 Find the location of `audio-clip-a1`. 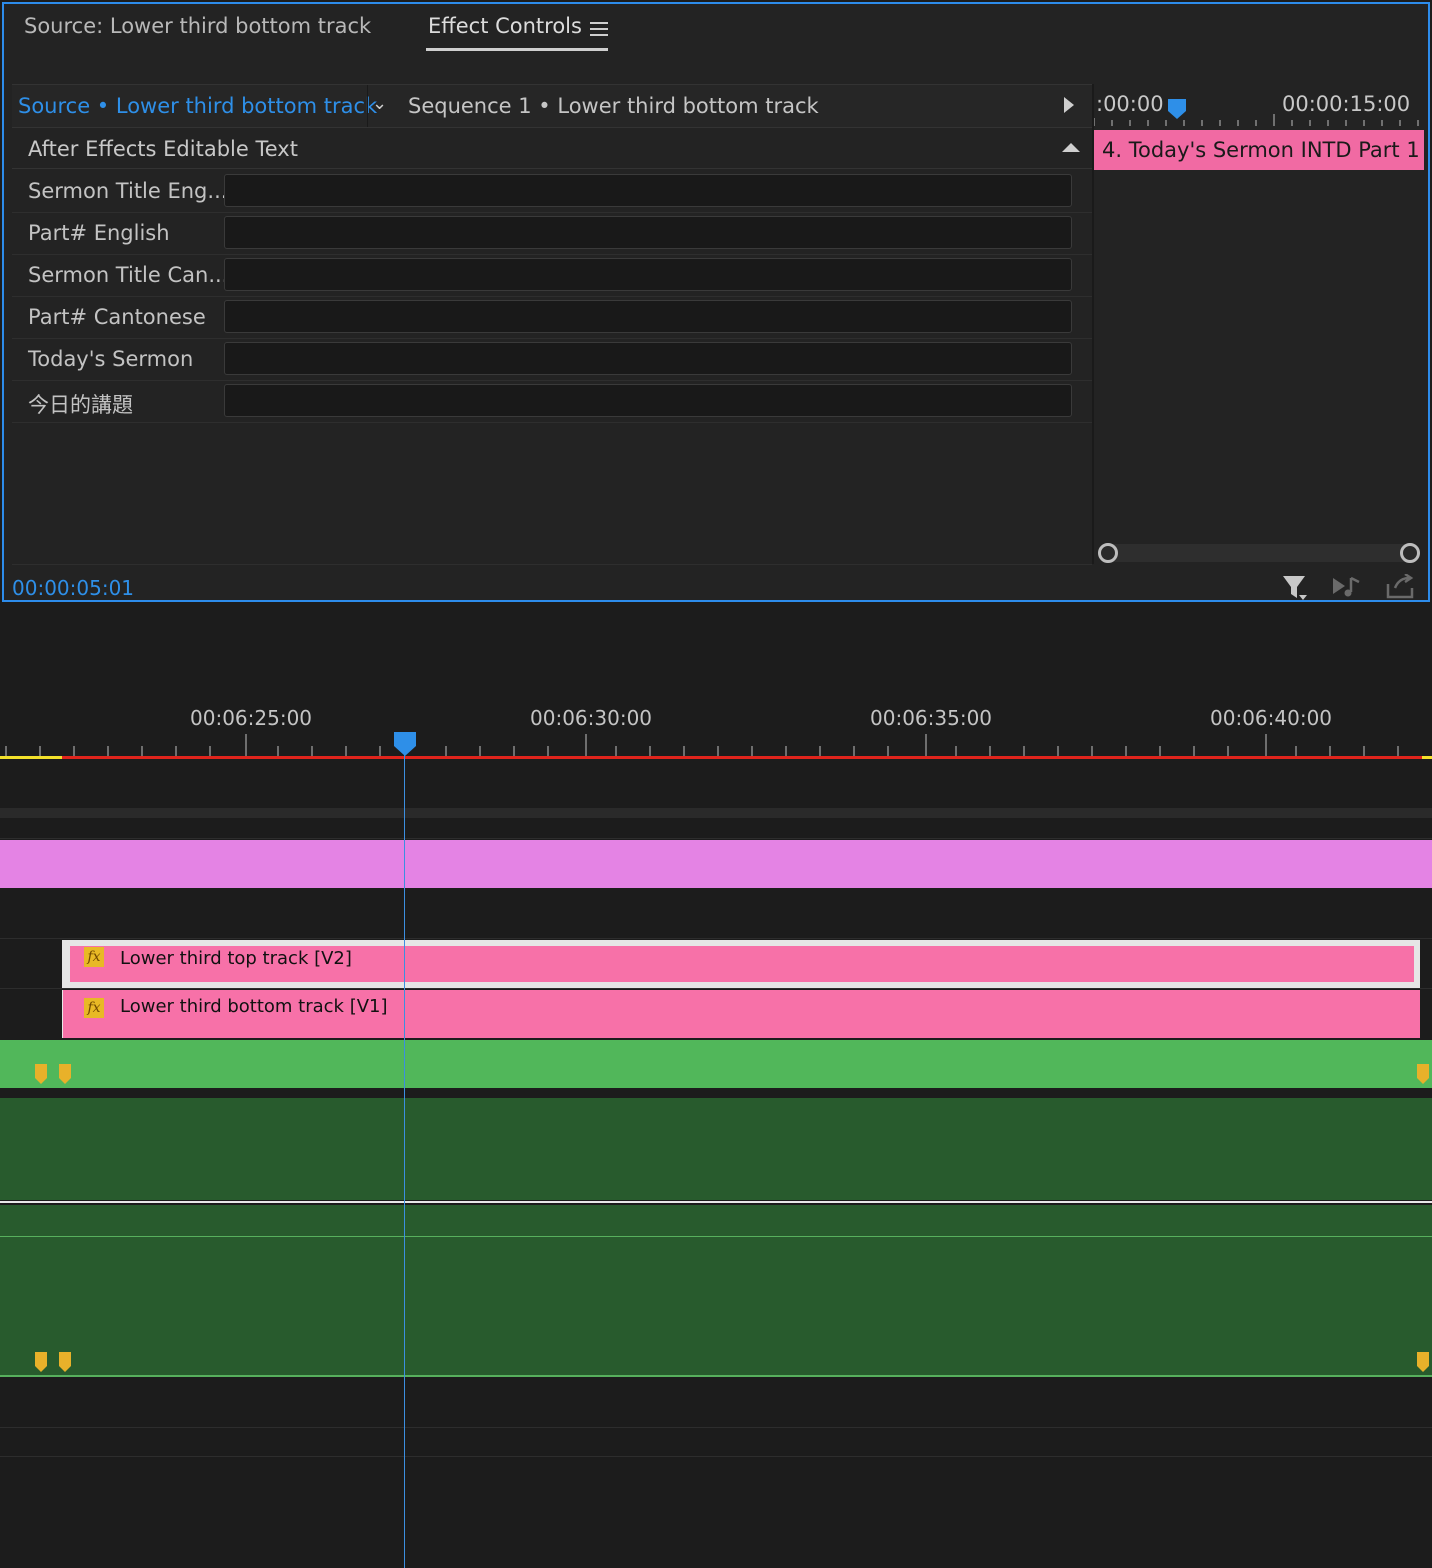

audio-clip-a1 is located at coordinates (716, 1064).